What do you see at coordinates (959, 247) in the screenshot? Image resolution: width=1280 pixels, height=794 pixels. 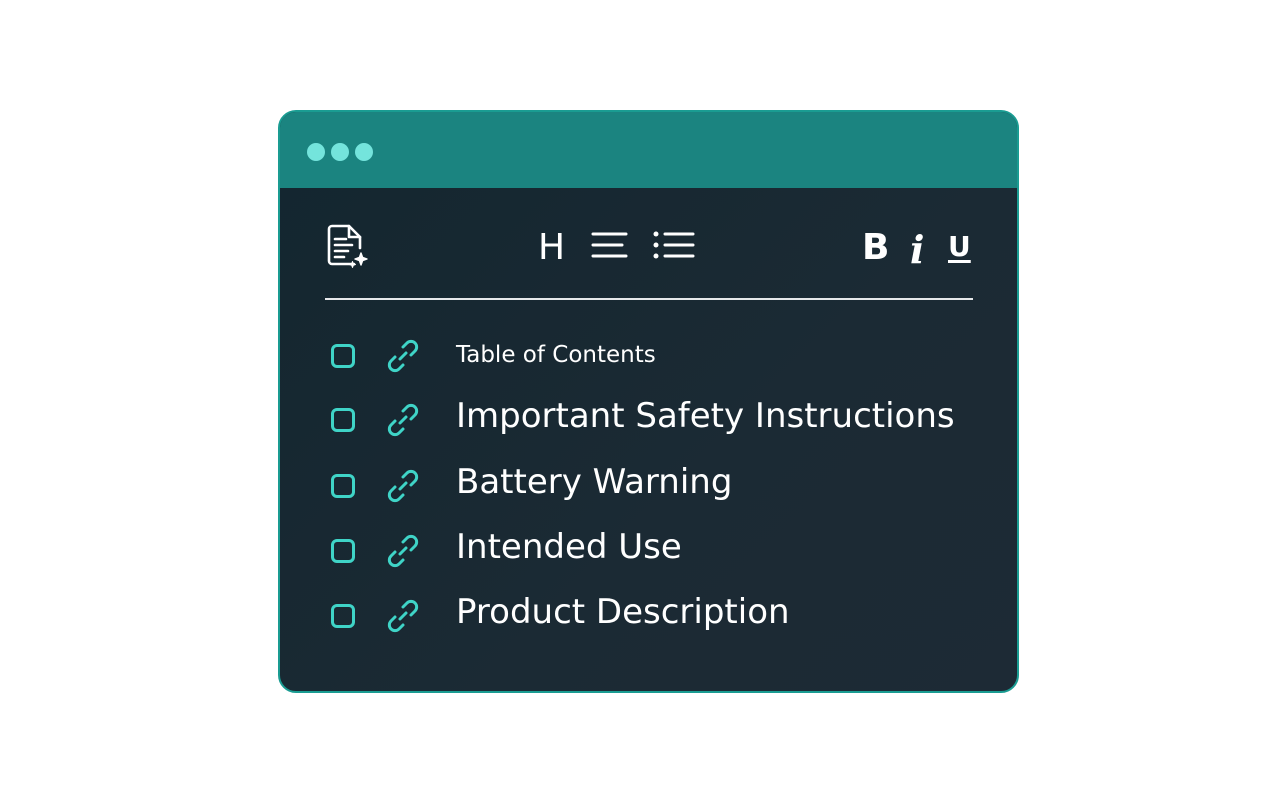 I see `underline-button: U` at bounding box center [959, 247].